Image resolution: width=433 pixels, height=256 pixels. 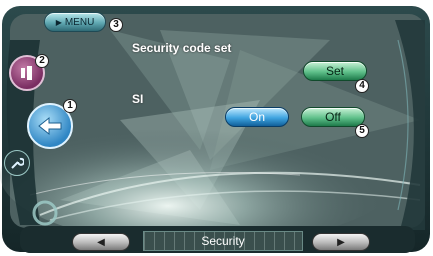 I want to click on arrow-left-icon: ◀, so click(x=101, y=242).